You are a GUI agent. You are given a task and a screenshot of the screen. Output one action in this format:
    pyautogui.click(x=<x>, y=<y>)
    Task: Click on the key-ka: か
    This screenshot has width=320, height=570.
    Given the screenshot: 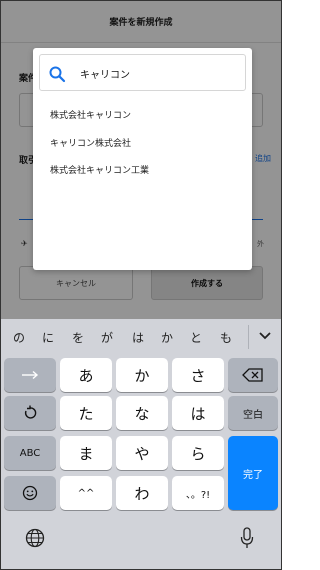 What is the action you would take?
    pyautogui.click(x=142, y=375)
    